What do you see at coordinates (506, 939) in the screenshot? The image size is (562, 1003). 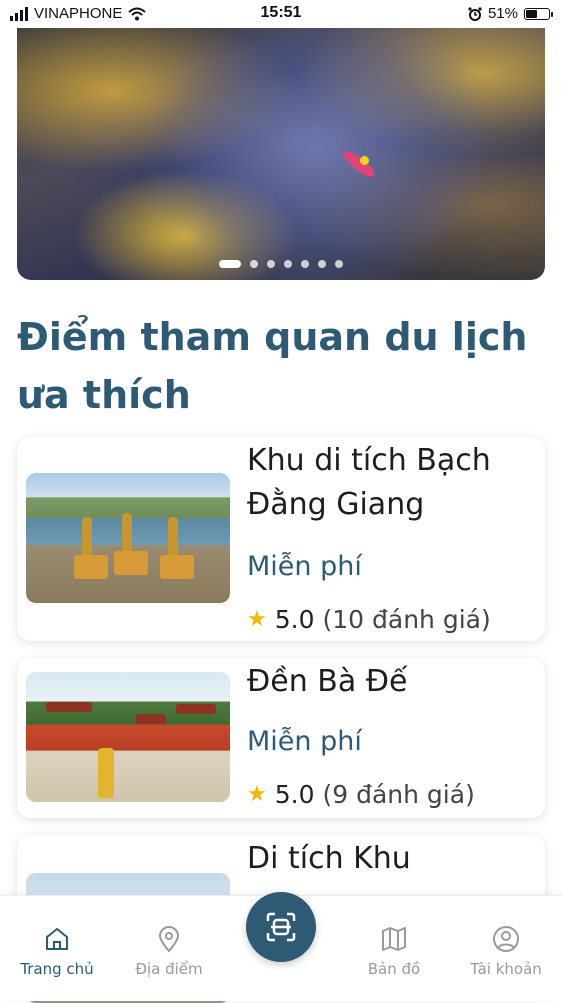 I see `account-icon` at bounding box center [506, 939].